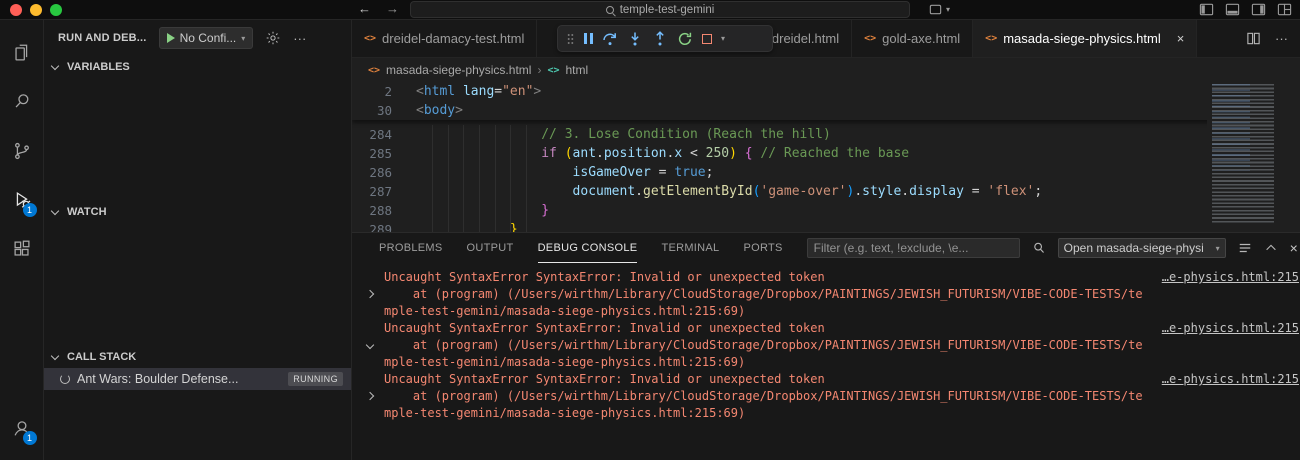 Image resolution: width=1300 pixels, height=460 pixels. What do you see at coordinates (587, 248) in the screenshot?
I see `tab-debug-console: DEBUG CONSOLE` at bounding box center [587, 248].